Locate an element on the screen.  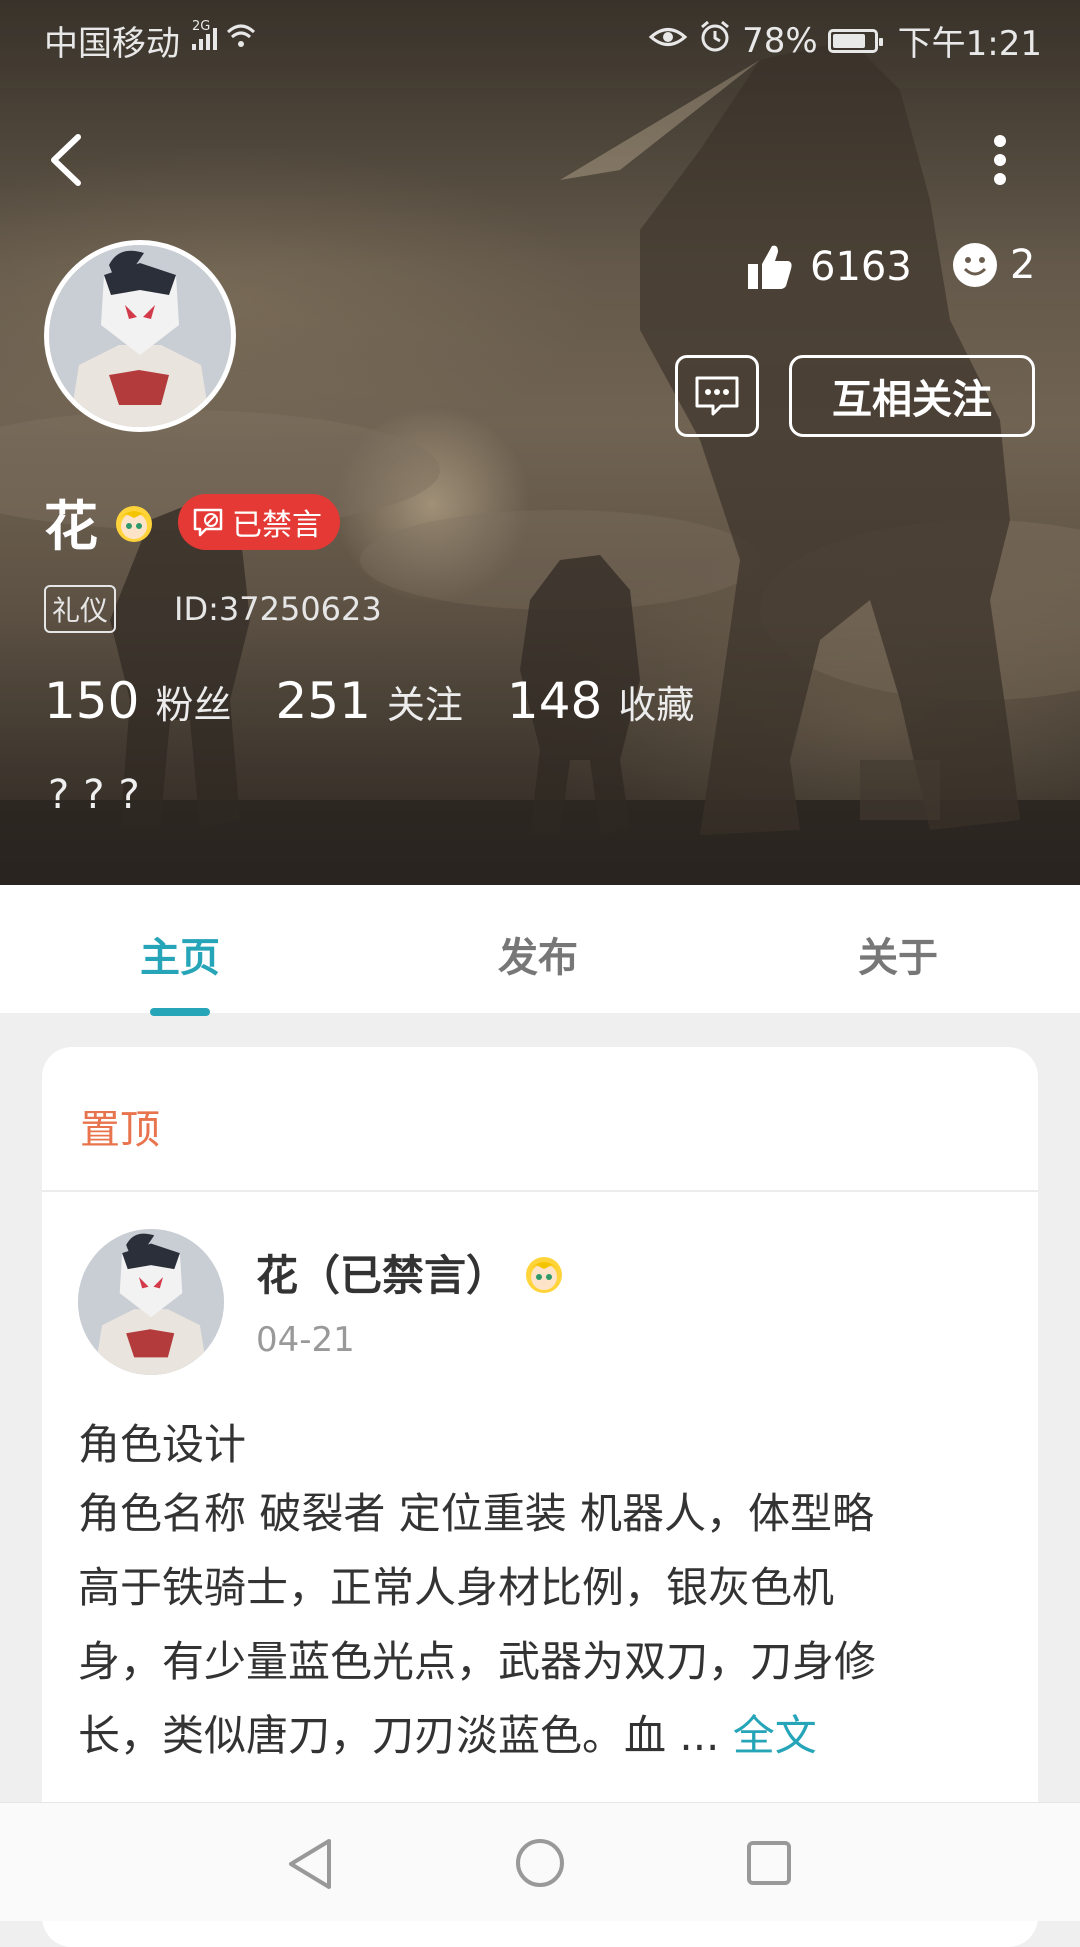
mutual-follow-button: 互相关注 is located at coordinates (912, 396).